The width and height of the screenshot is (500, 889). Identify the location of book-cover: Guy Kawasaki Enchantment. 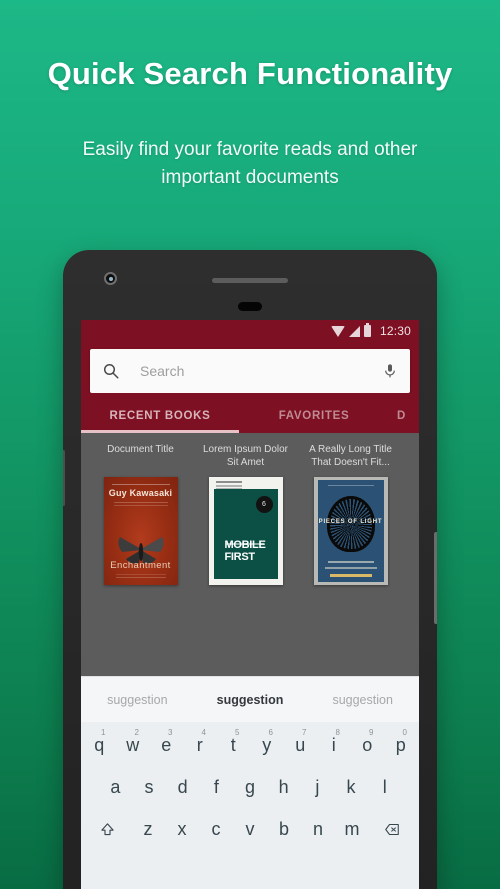
(140, 531).